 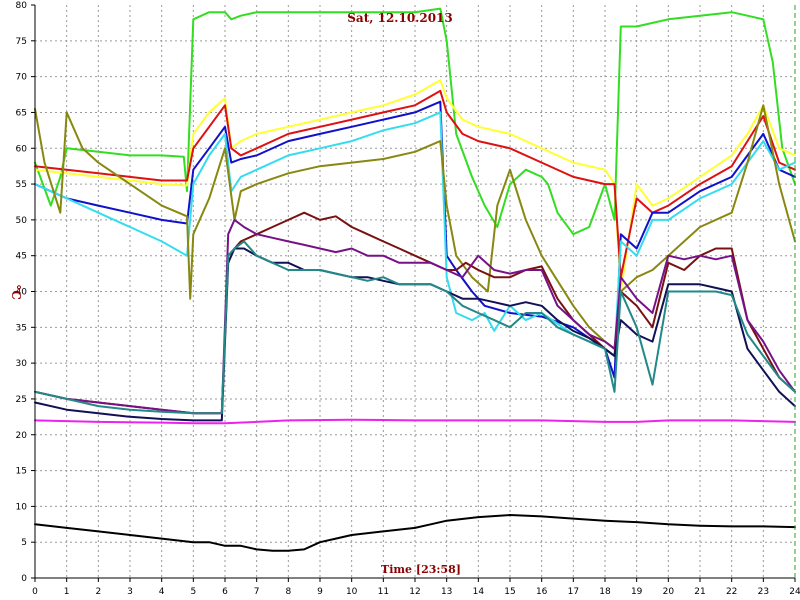 What do you see at coordinates (542, 592) in the screenshot?
I see `x-tick-label: 16` at bounding box center [542, 592].